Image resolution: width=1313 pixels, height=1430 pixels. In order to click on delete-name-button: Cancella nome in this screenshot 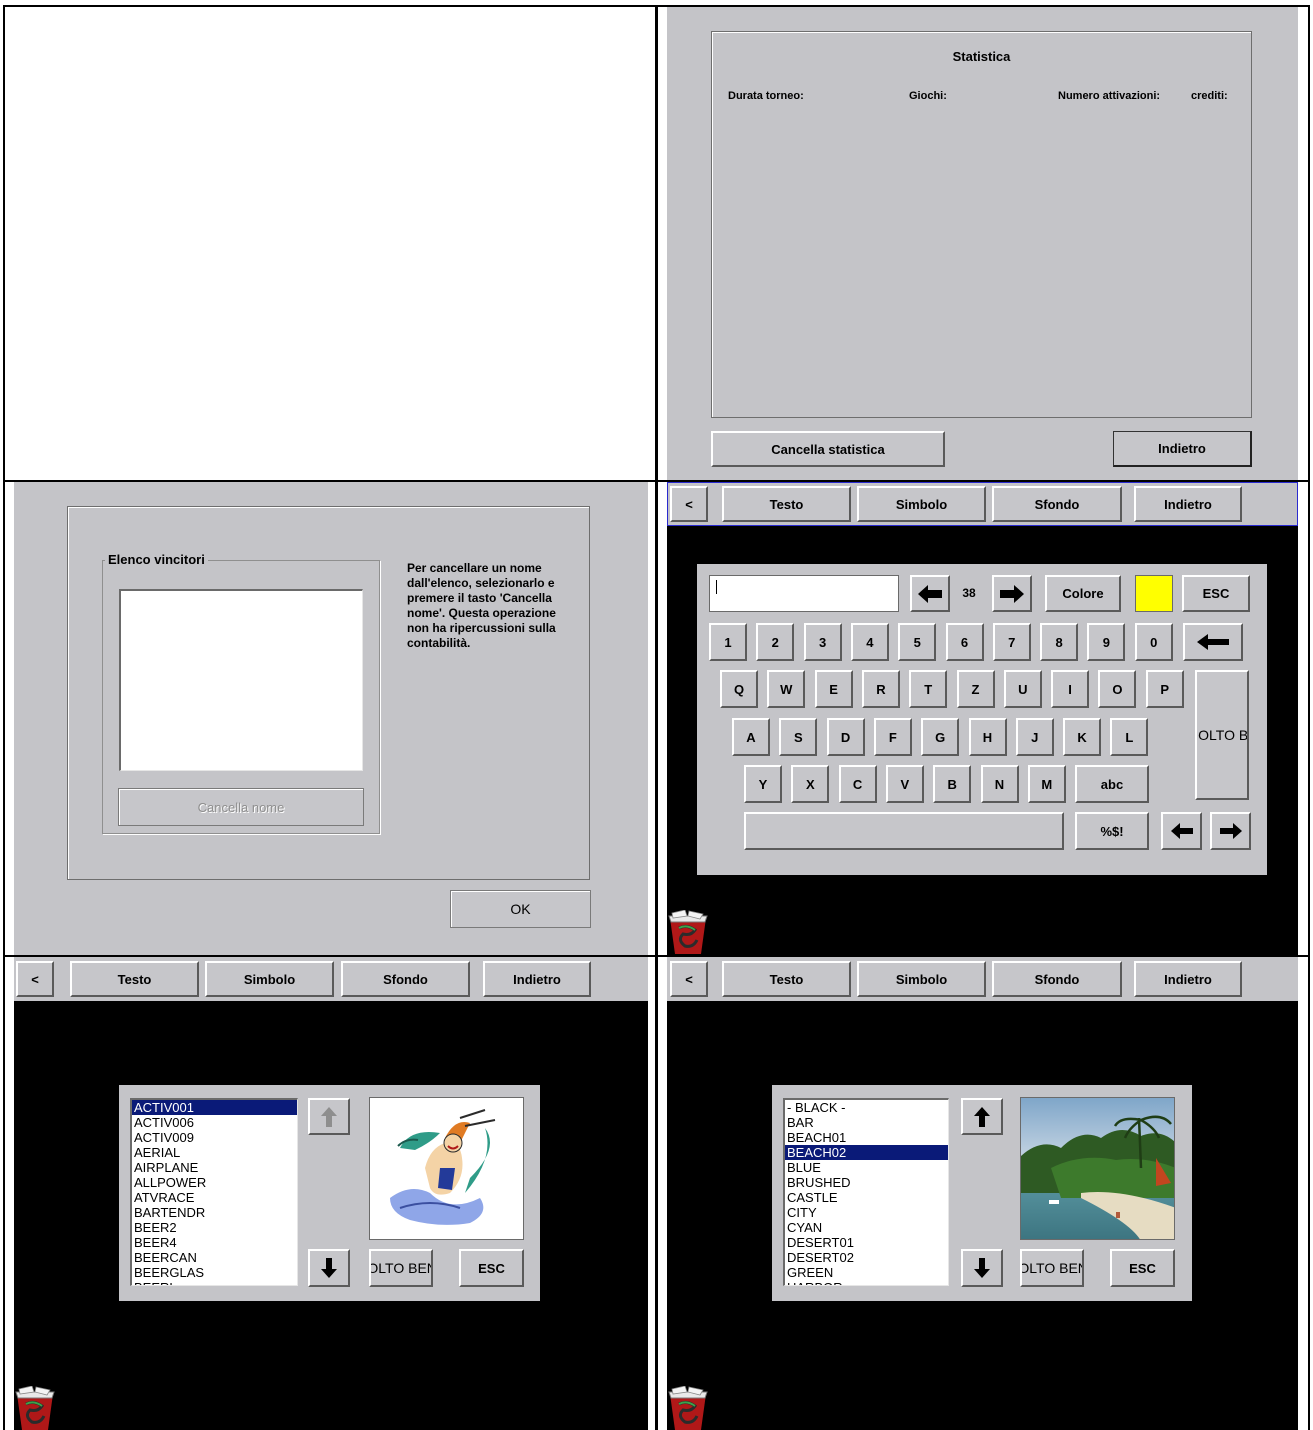, I will do `click(241, 807)`.